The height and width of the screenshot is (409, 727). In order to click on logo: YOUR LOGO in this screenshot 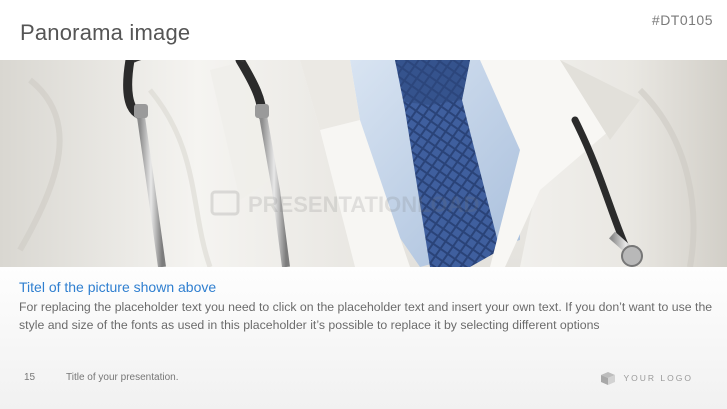, I will do `click(646, 378)`.